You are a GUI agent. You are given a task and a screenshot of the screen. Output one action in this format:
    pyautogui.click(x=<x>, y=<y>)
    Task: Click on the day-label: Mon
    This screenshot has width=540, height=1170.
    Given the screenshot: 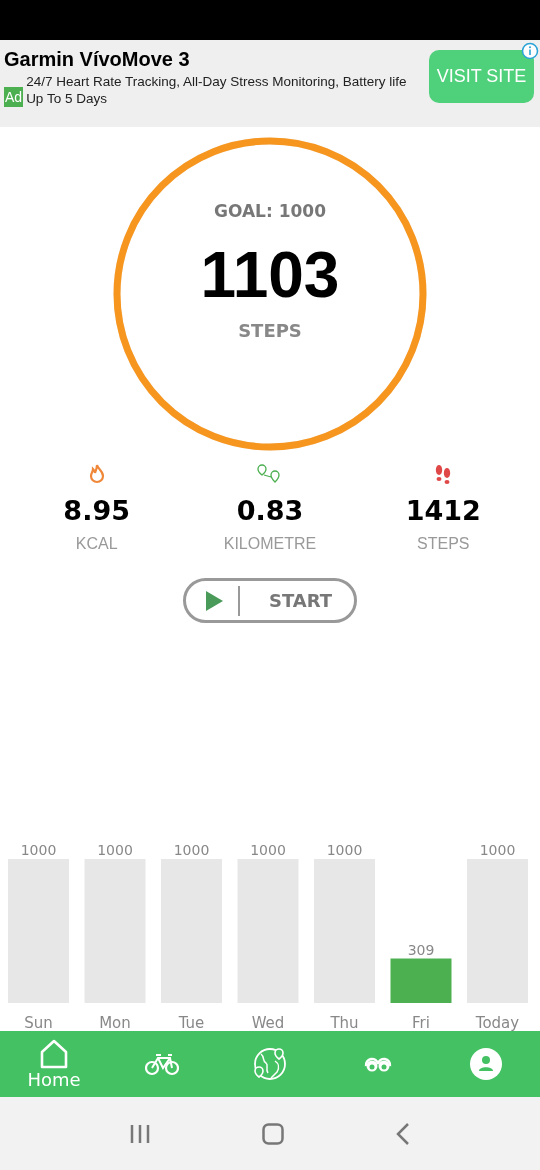 What is the action you would take?
    pyautogui.click(x=115, y=1022)
    